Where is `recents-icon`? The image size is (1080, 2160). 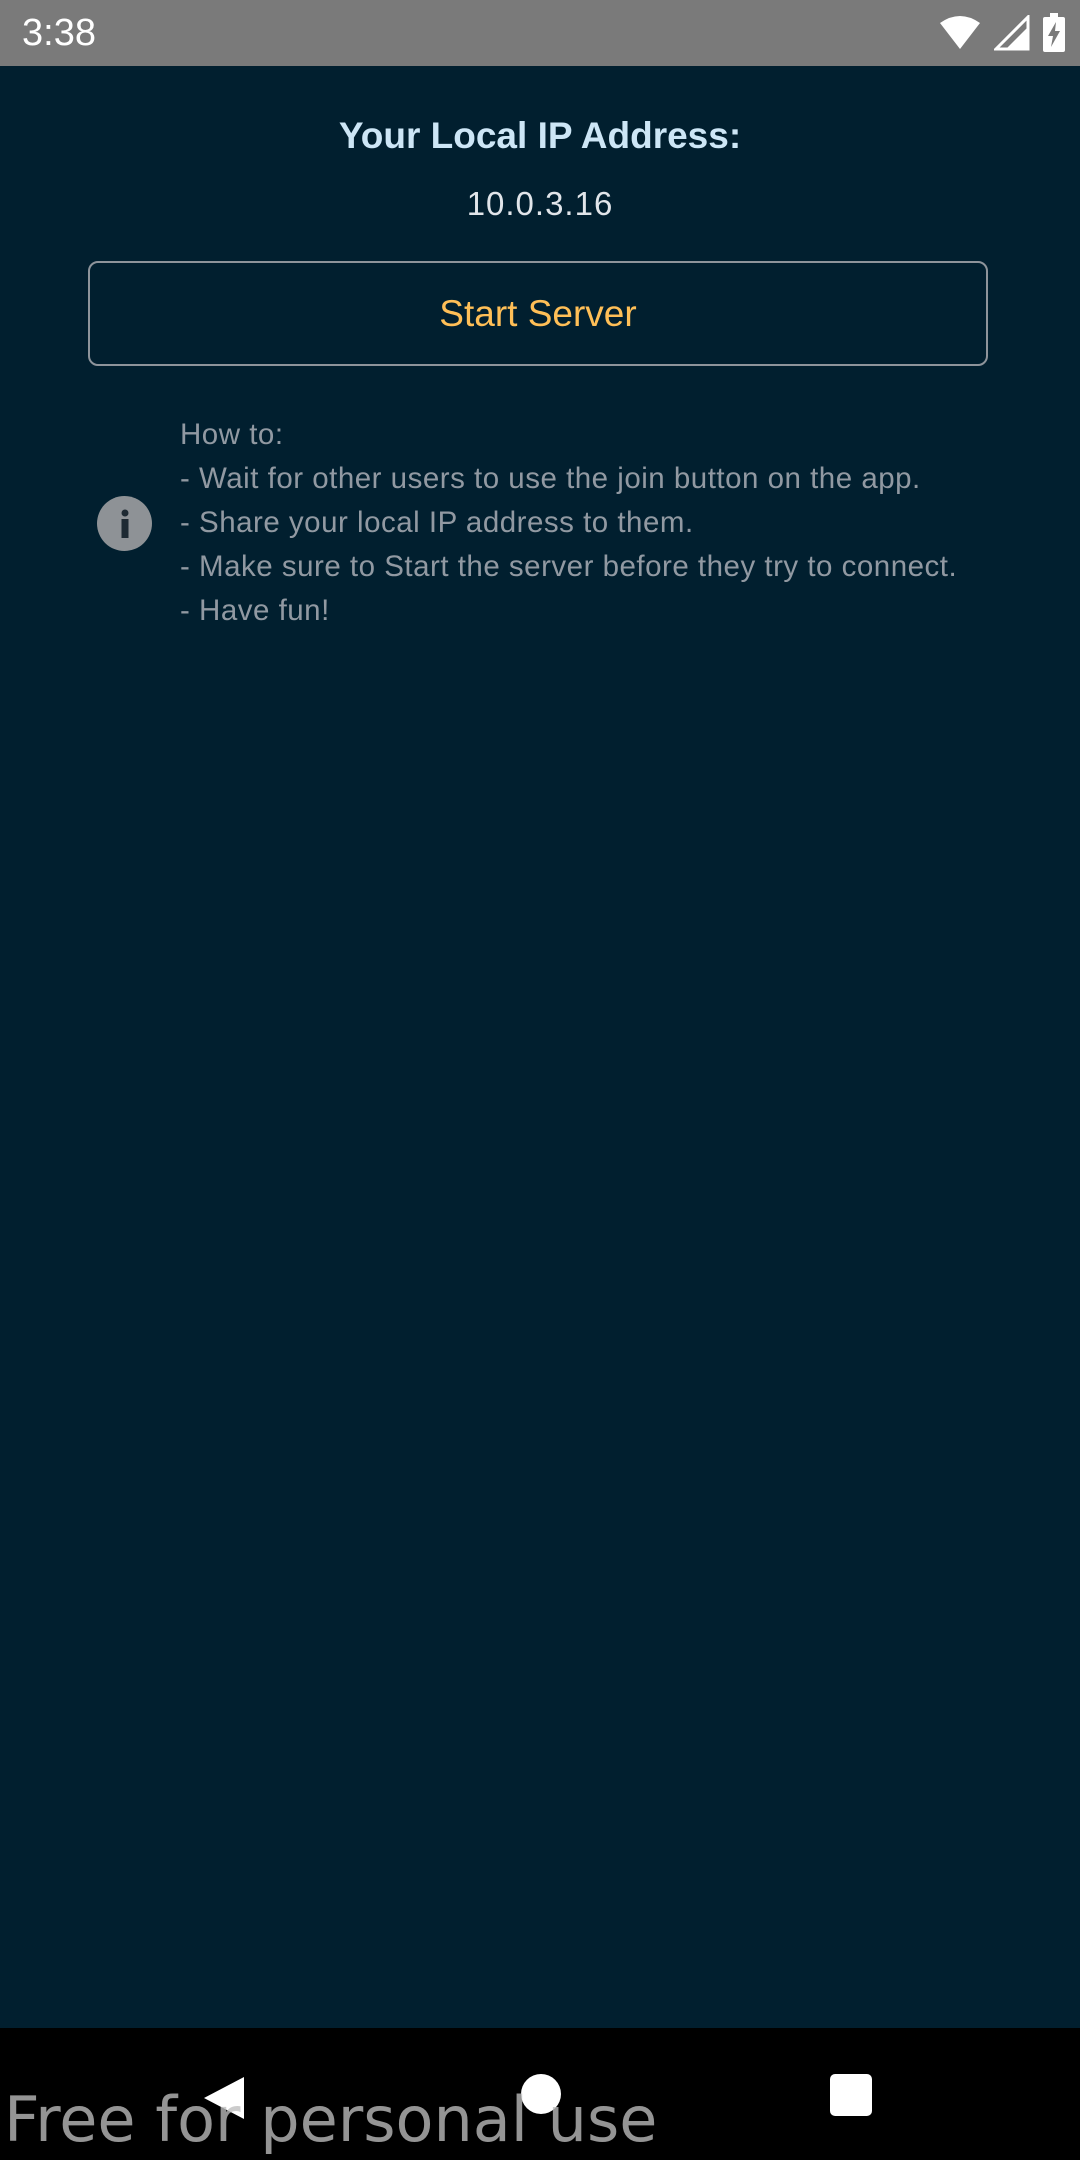 recents-icon is located at coordinates (851, 2095).